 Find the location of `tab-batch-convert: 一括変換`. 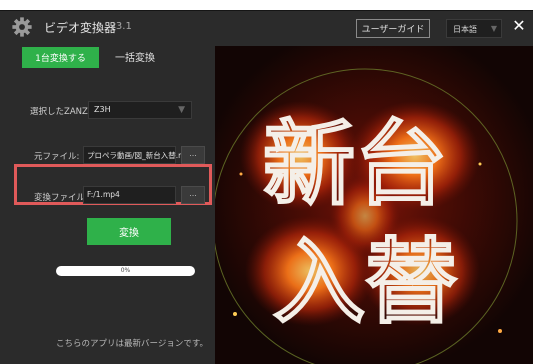

tab-batch-convert: 一括変換 is located at coordinates (135, 56).